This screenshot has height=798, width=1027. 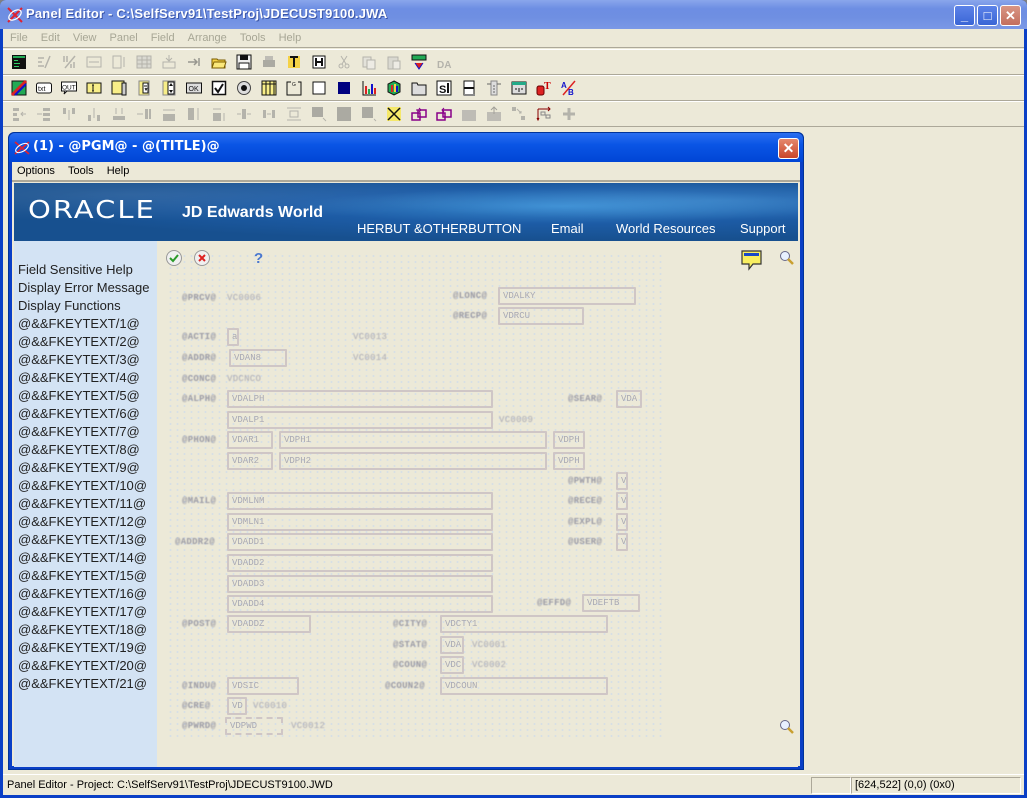 What do you see at coordinates (82, 485) in the screenshot?
I see `sidebar-item: @&&FKEYTEXT/10@` at bounding box center [82, 485].